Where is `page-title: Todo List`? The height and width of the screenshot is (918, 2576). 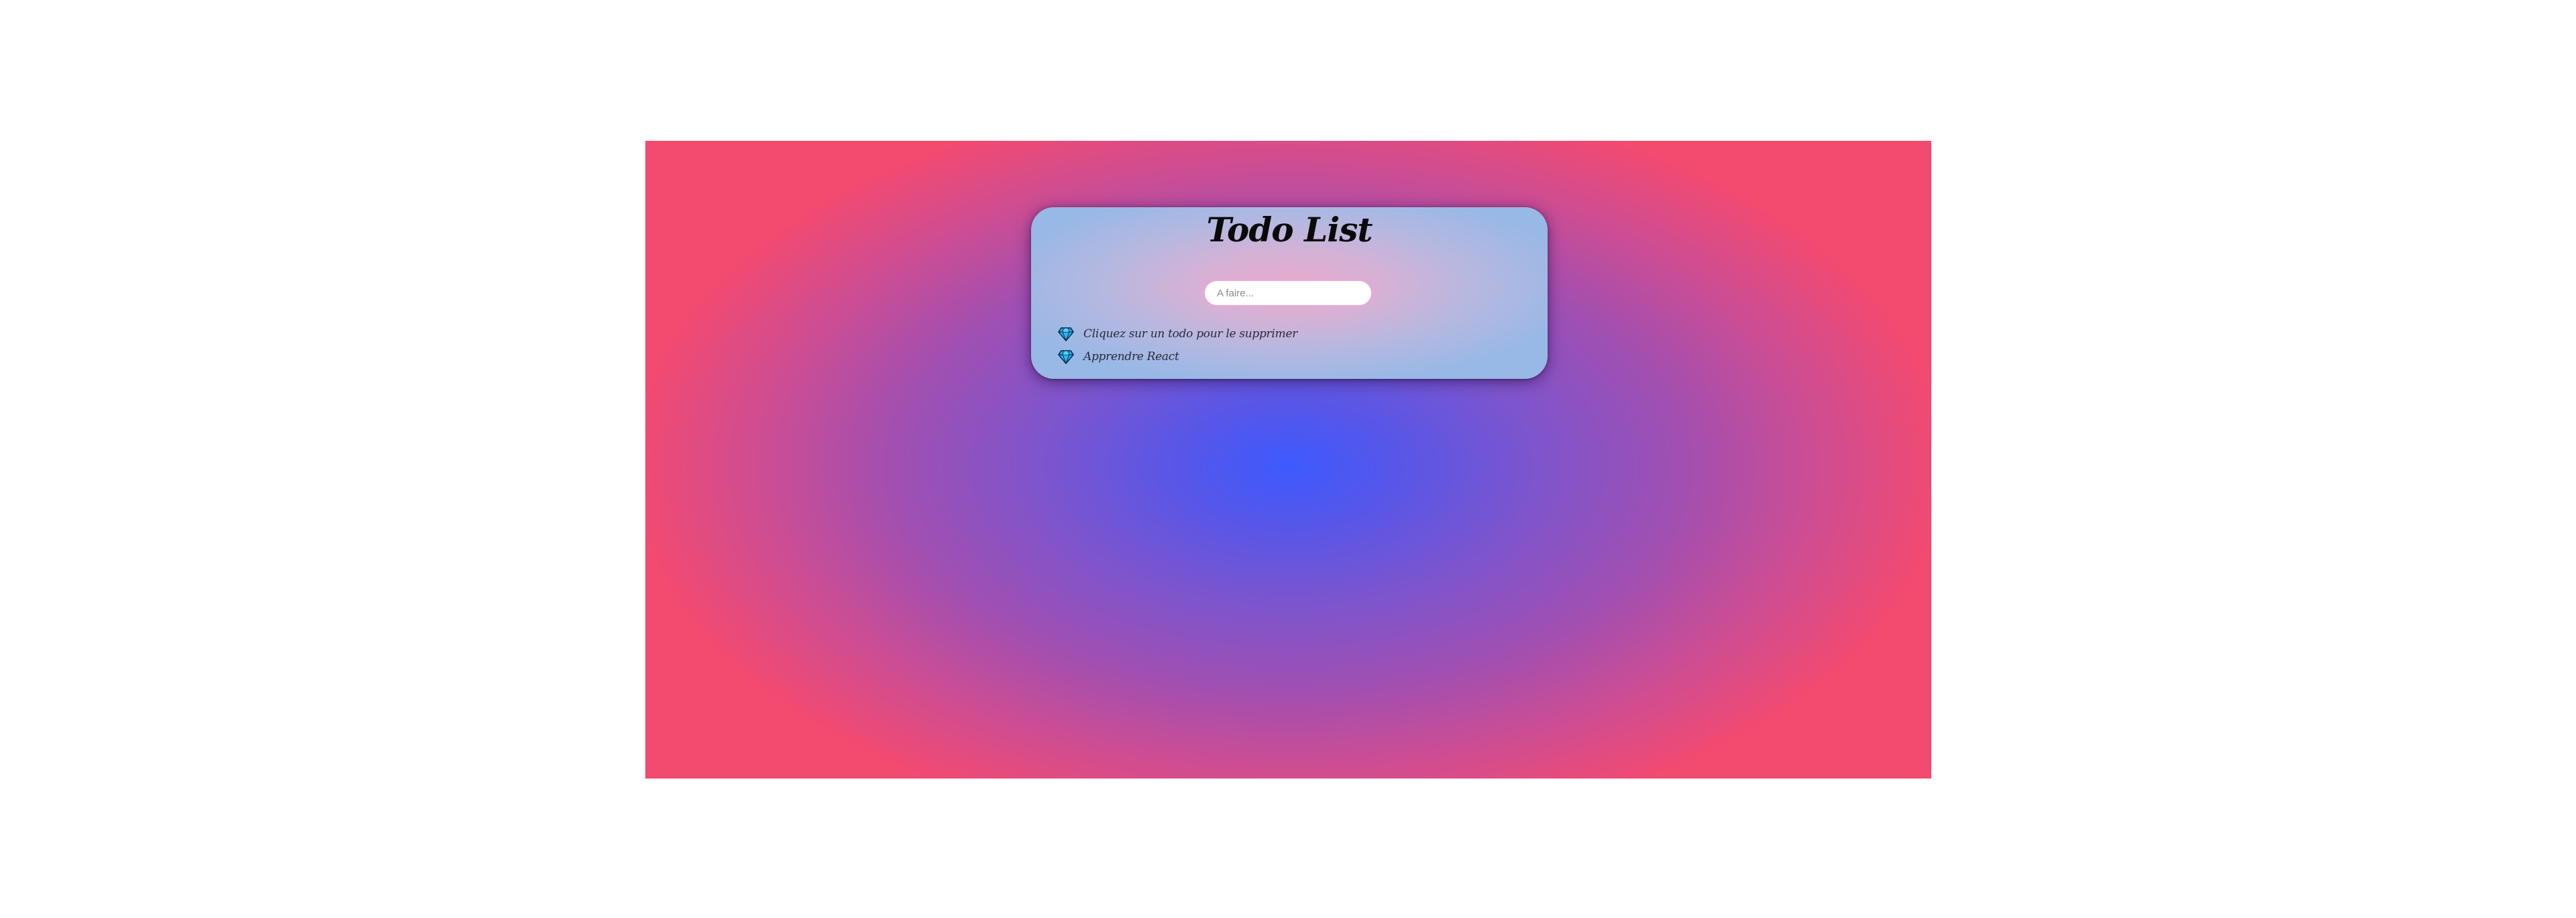
page-title: Todo List is located at coordinates (1289, 230).